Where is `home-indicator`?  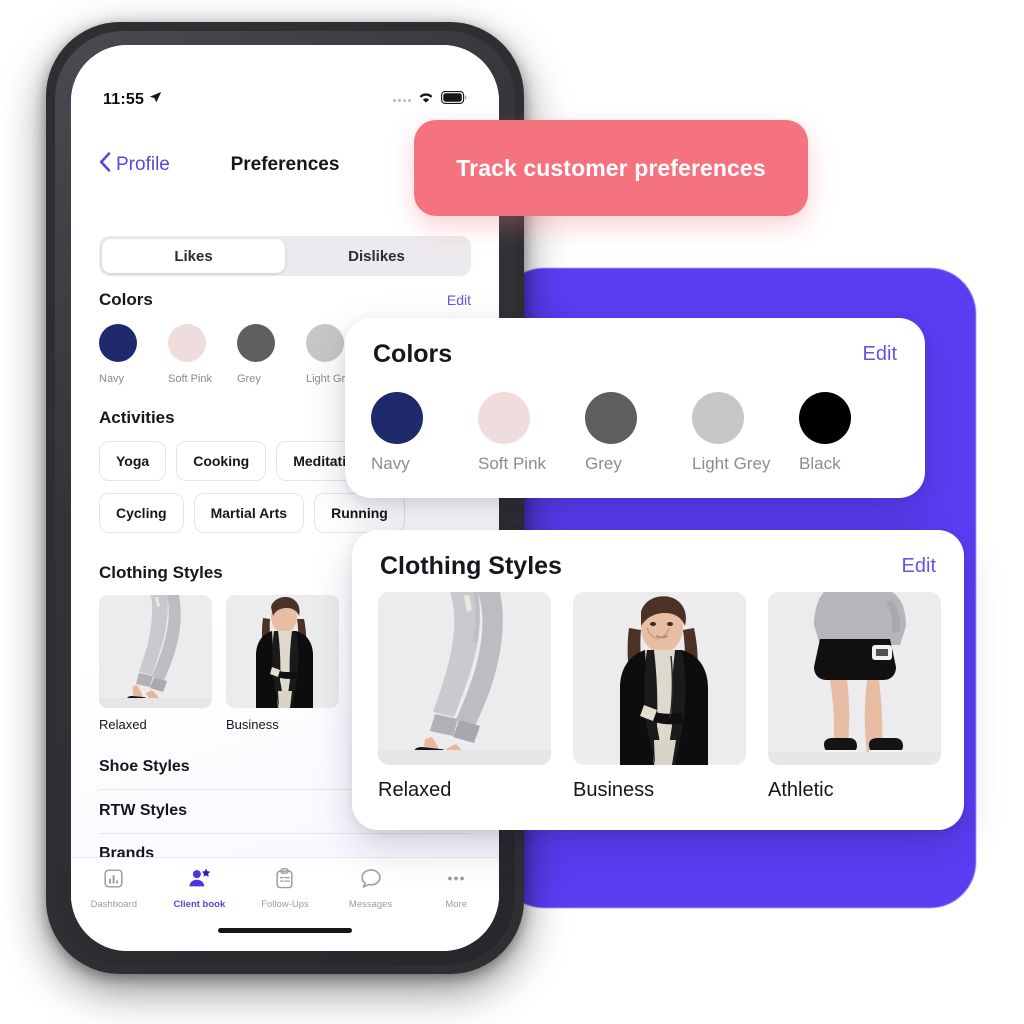 home-indicator is located at coordinates (285, 930).